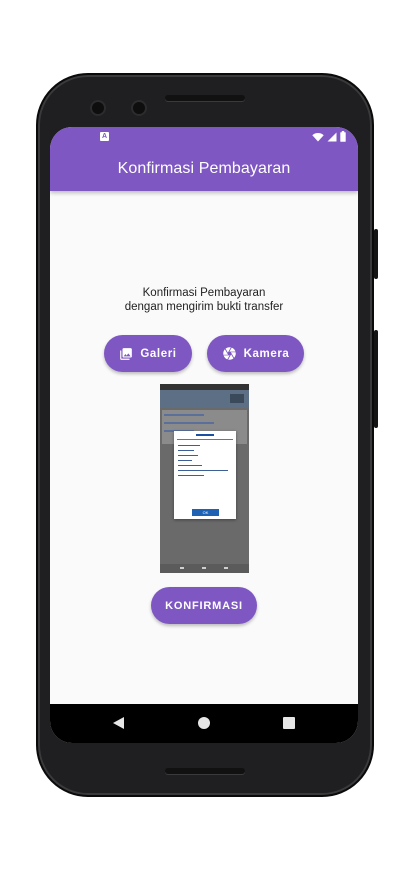 This screenshot has width=412, height=870. I want to click on receipt-header-button, so click(237, 398).